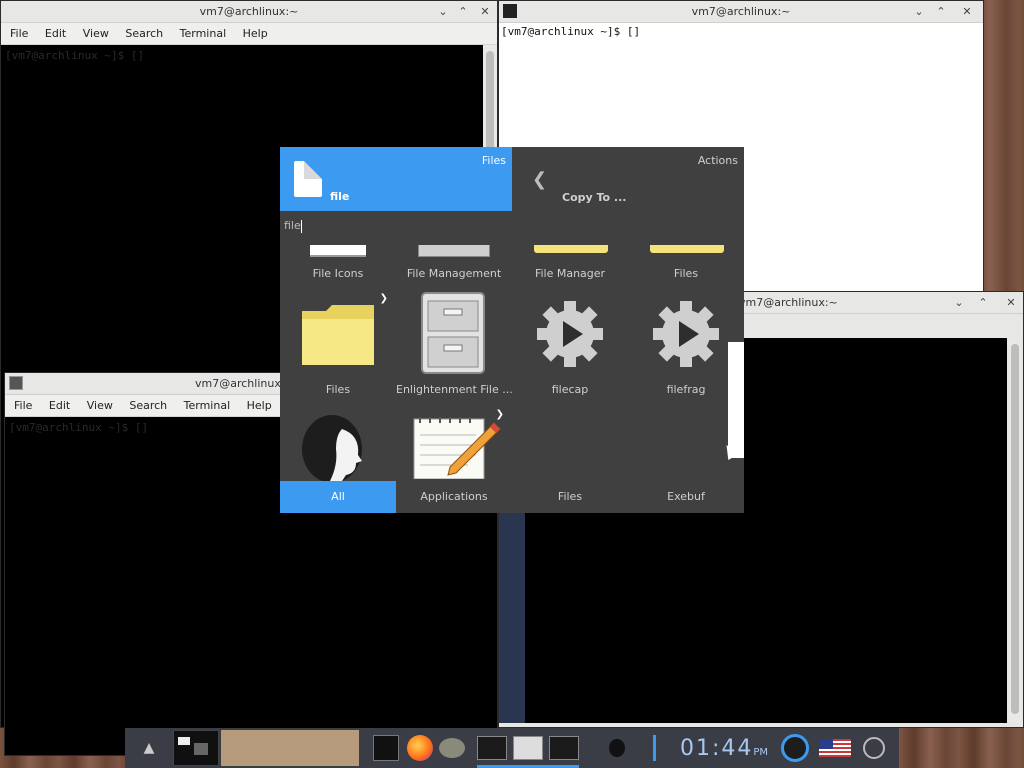 The width and height of the screenshot is (1024, 768). I want to click on window-title: vm7@archlinux:~, so click(249, 11).